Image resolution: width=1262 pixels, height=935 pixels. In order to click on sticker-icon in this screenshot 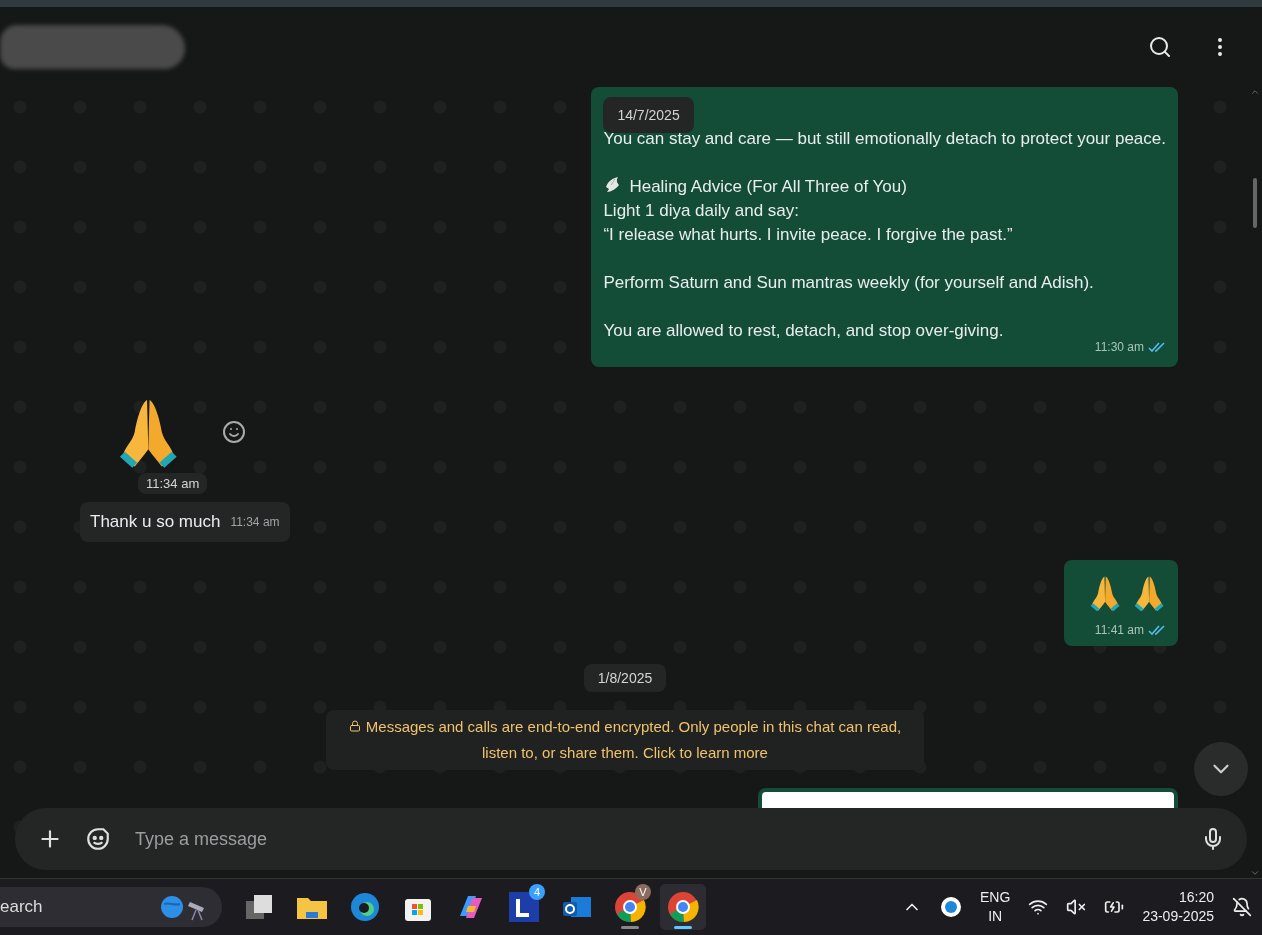, I will do `click(98, 839)`.